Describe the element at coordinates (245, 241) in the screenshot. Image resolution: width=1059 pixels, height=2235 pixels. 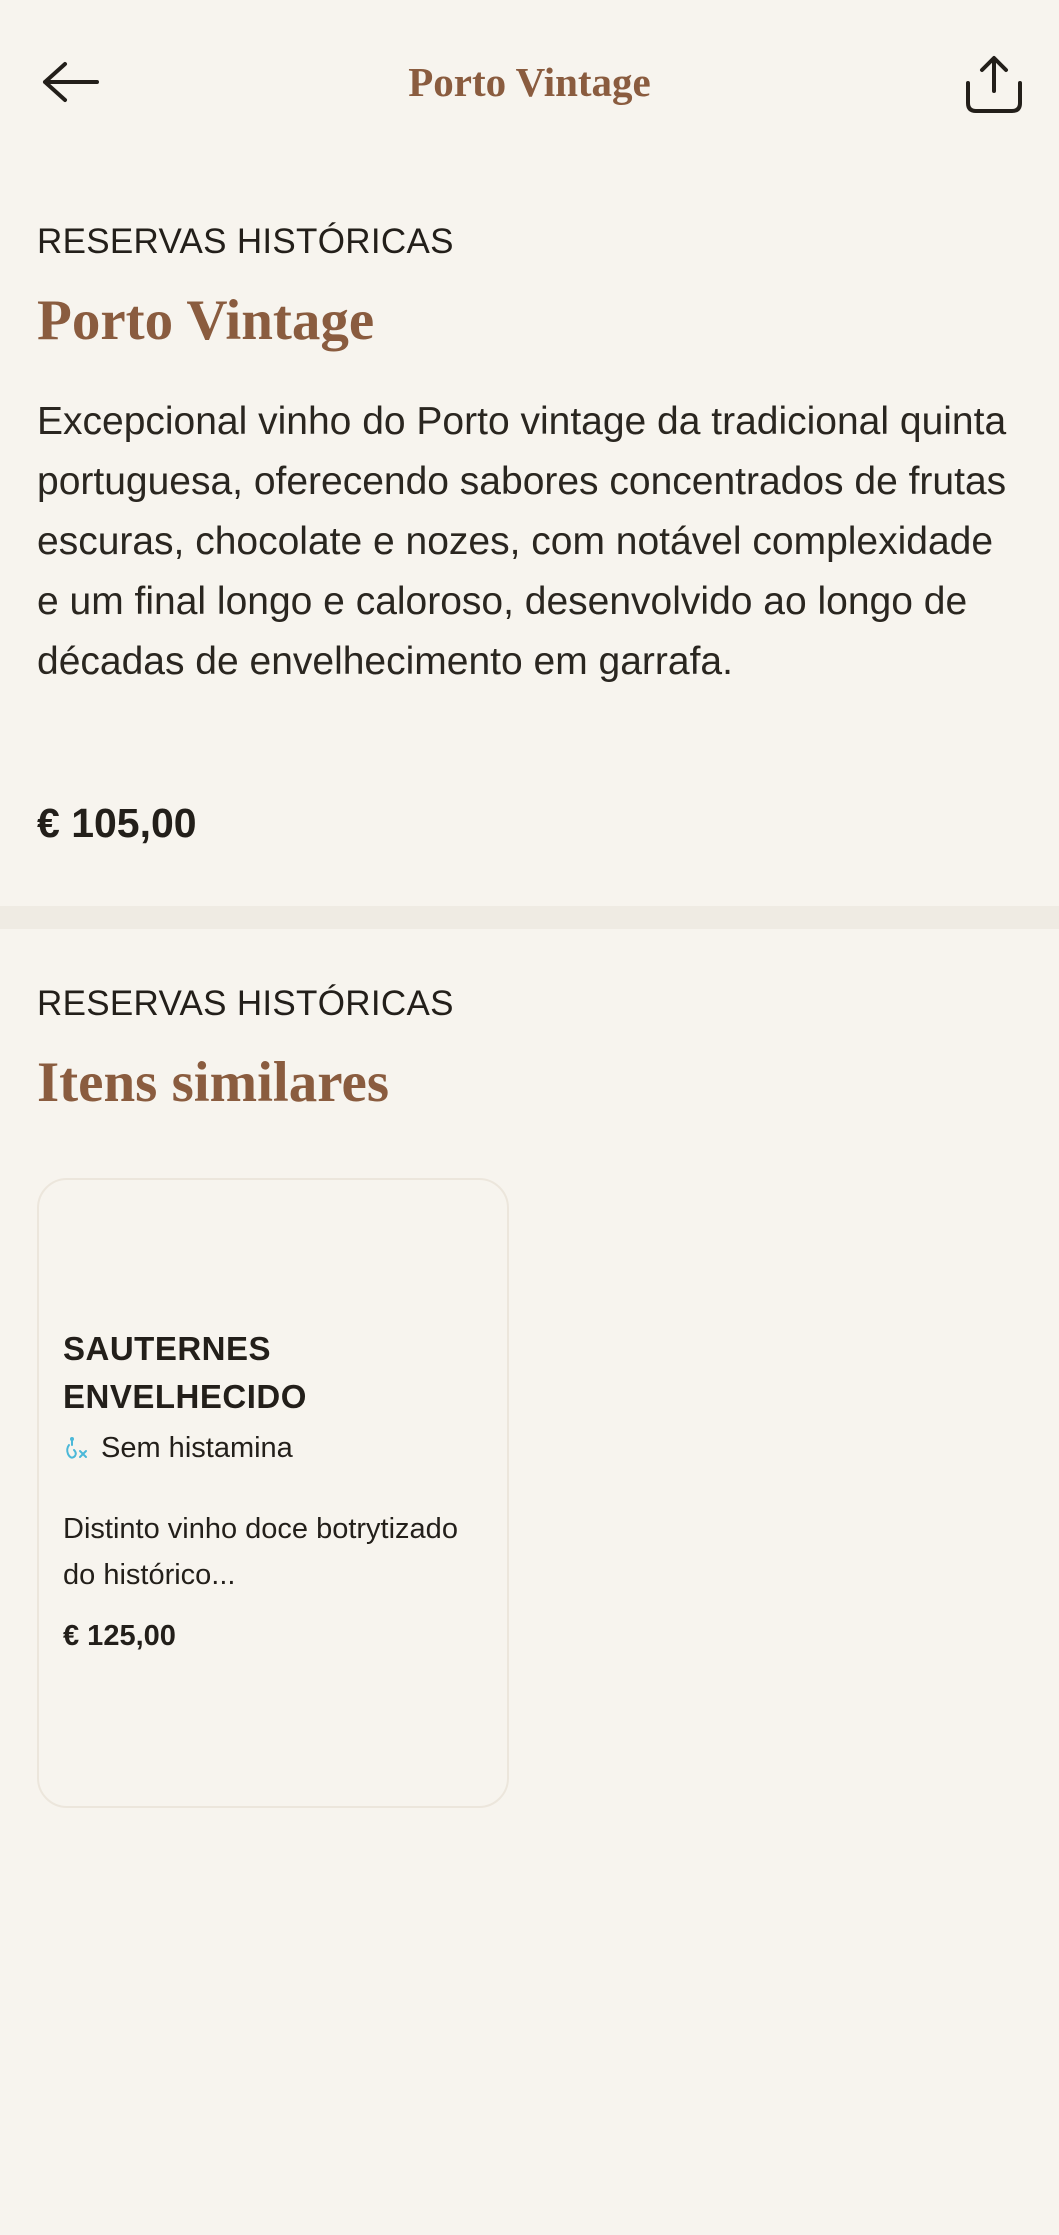
I see `product-category: RESERVAS HISTÓRICAS` at that location.